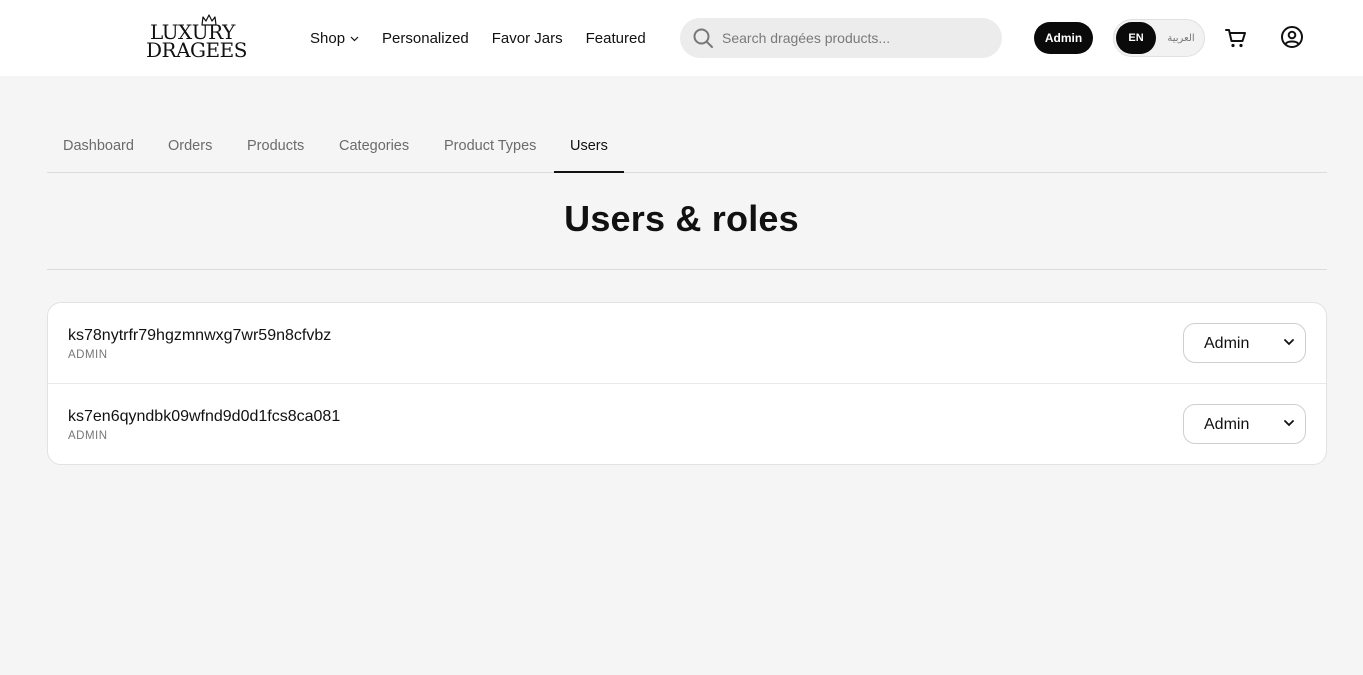 Image resolution: width=1363 pixels, height=675 pixels. I want to click on chevron-down-icon, so click(354, 39).